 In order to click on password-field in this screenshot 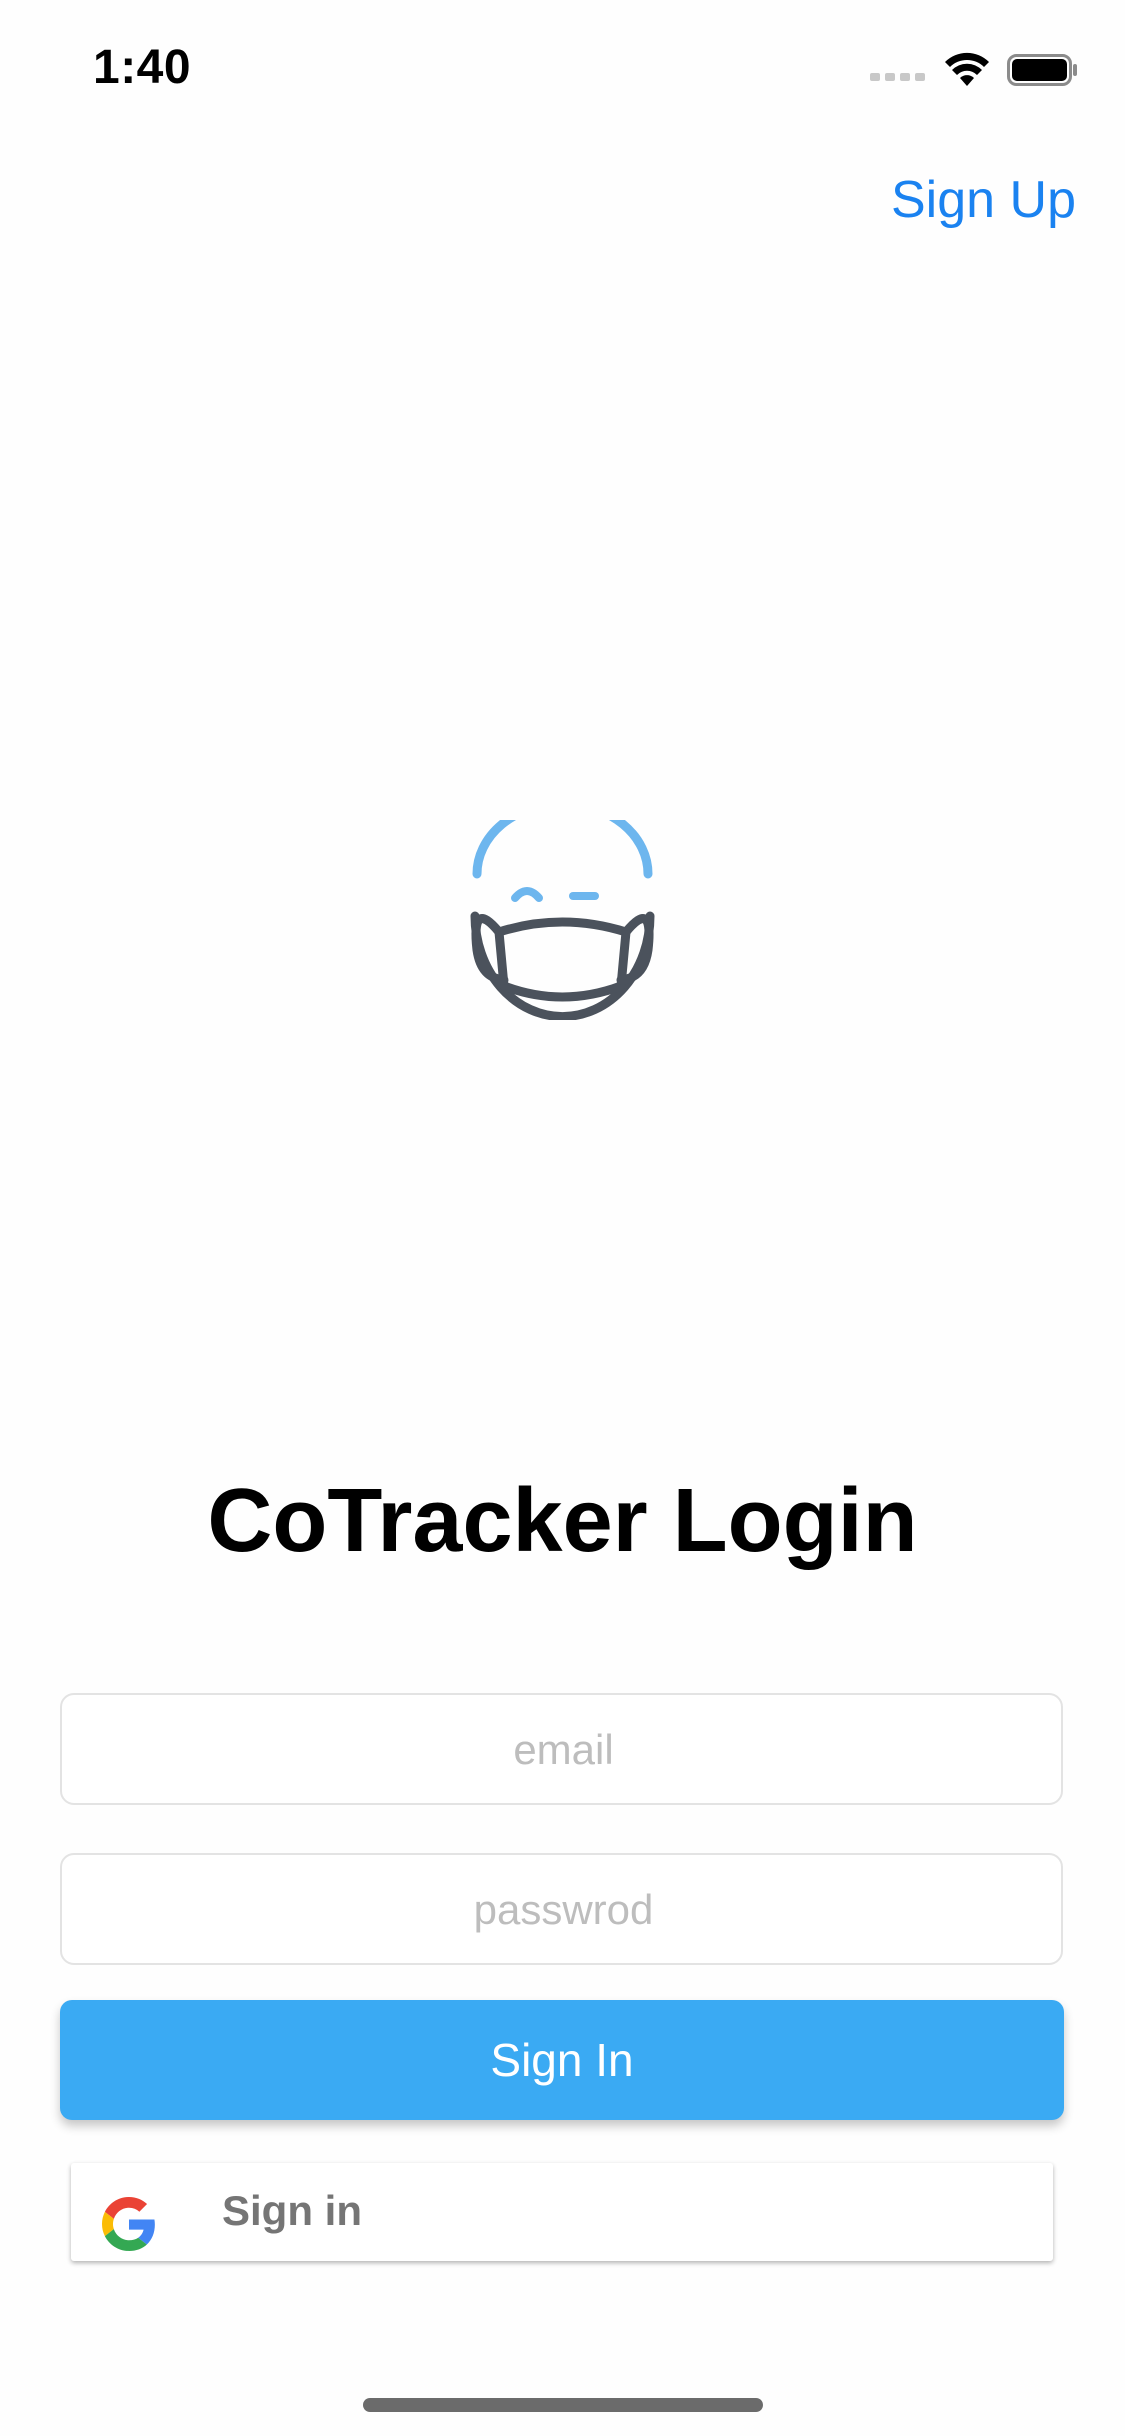, I will do `click(563, 1910)`.